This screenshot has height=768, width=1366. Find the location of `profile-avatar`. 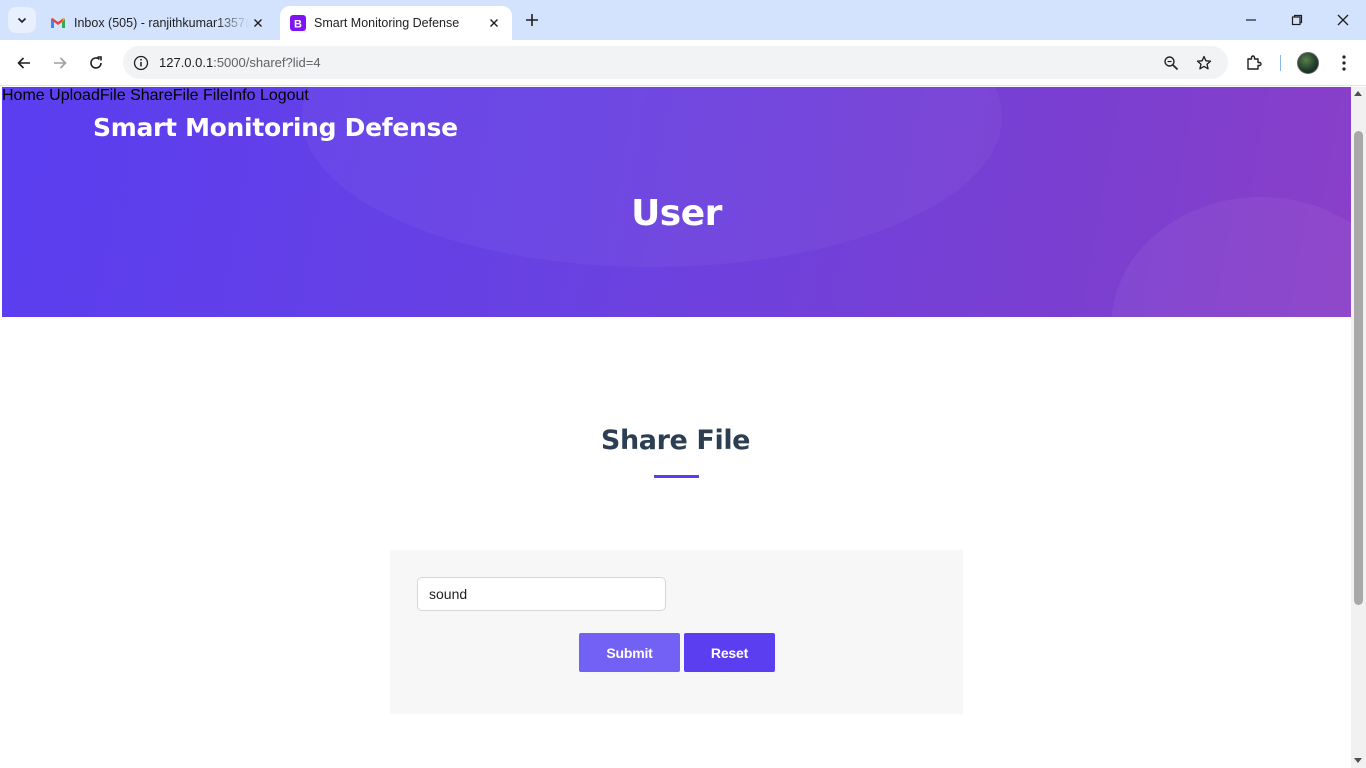

profile-avatar is located at coordinates (1308, 63).